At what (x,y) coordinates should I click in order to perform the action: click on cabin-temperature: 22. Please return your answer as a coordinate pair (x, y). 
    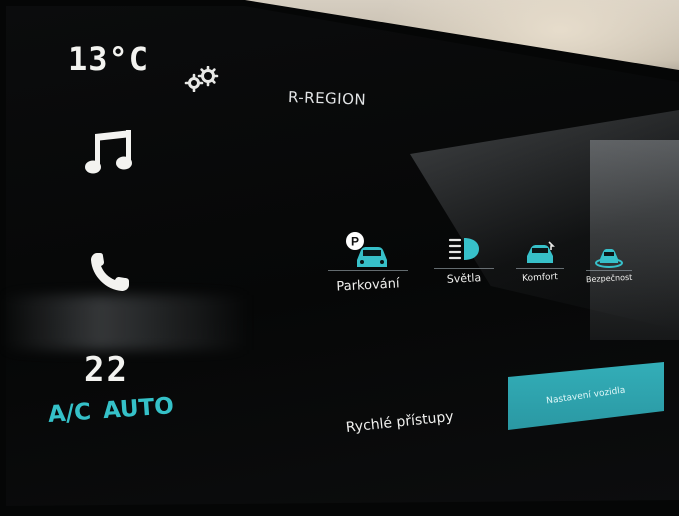
    Looking at the image, I should click on (106, 370).